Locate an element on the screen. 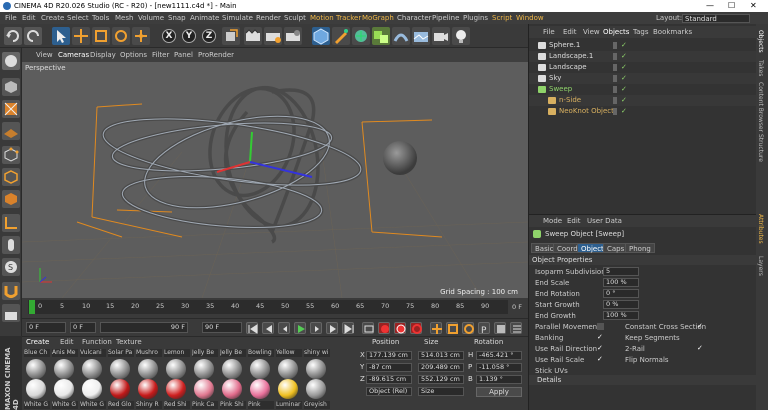 Image resolution: width=768 pixels, height=410 pixels. om-menu-file: File is located at coordinates (549, 32).